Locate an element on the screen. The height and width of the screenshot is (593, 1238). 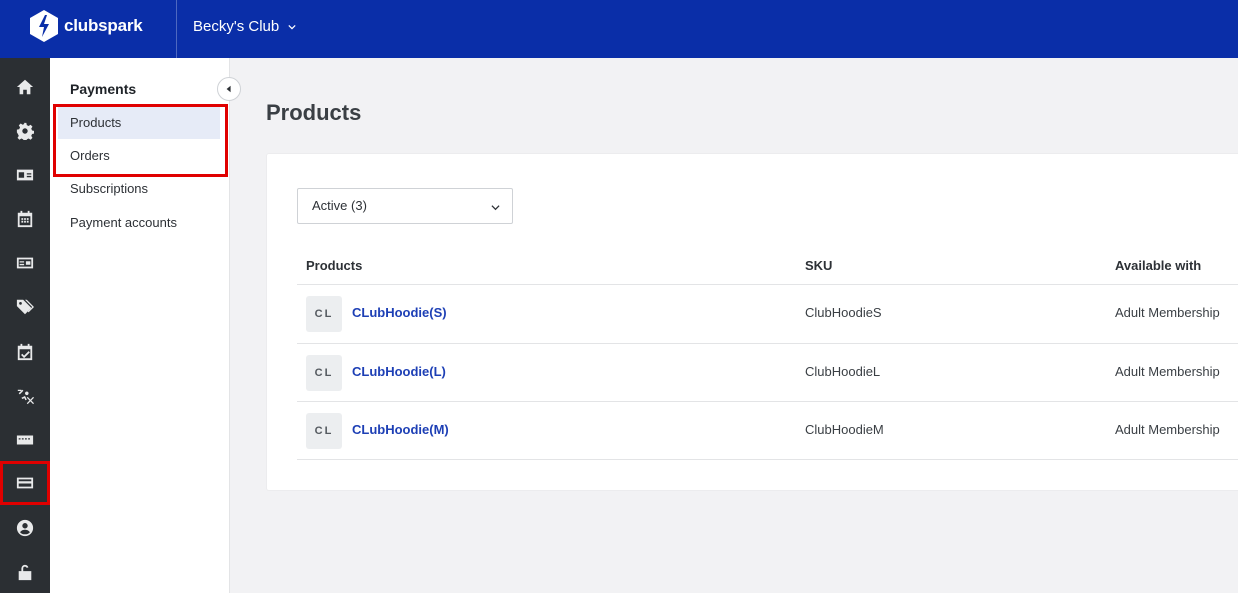
caret-left-icon is located at coordinates (228, 89).